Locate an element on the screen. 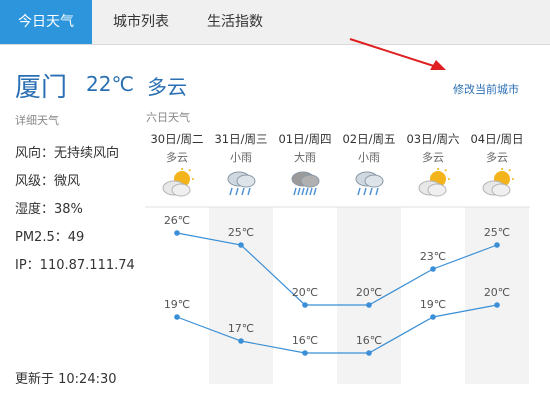 The width and height of the screenshot is (550, 399). high-temp-label: 23℃ is located at coordinates (433, 256).